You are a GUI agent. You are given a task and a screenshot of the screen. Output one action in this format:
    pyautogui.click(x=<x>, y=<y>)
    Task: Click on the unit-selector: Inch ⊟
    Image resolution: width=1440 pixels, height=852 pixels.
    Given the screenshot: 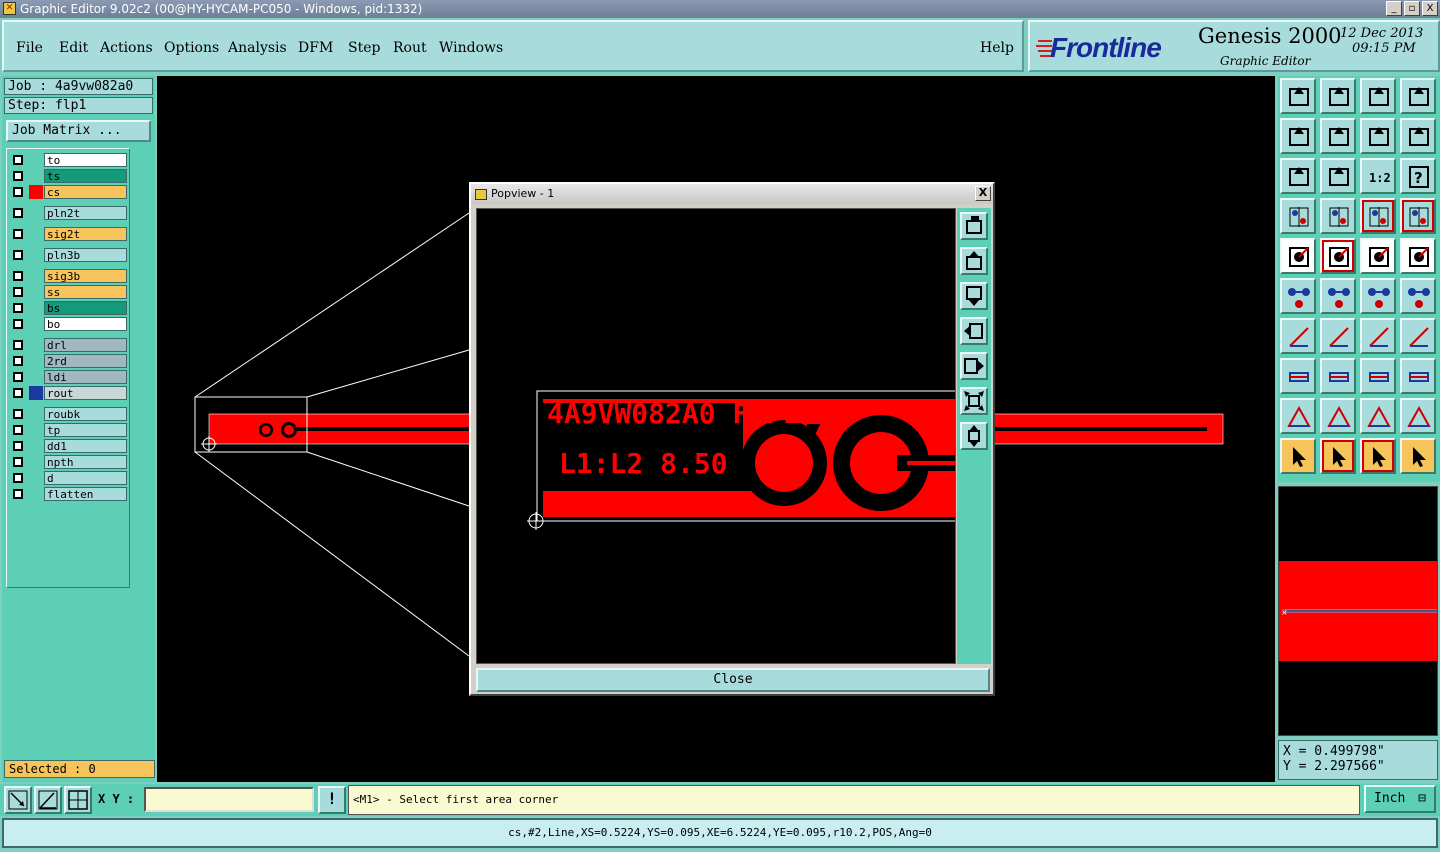 What is the action you would take?
    pyautogui.click(x=1400, y=799)
    